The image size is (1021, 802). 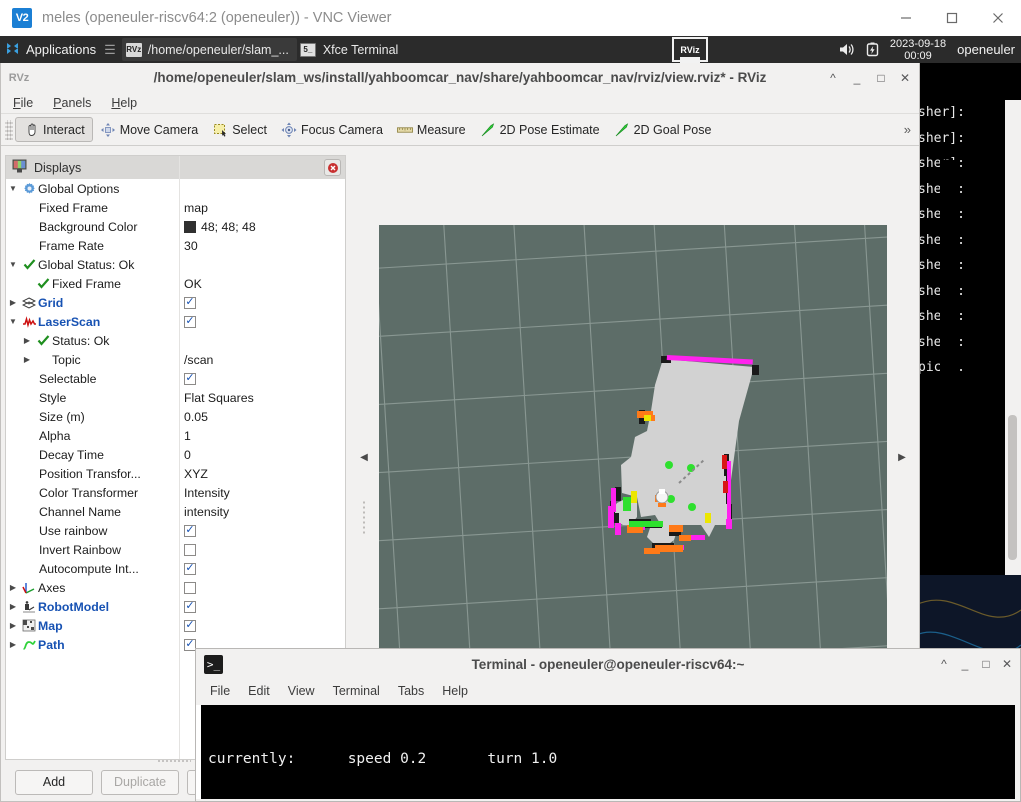 I want to click on background-terminal-scroll-thumb, so click(x=1012, y=487).